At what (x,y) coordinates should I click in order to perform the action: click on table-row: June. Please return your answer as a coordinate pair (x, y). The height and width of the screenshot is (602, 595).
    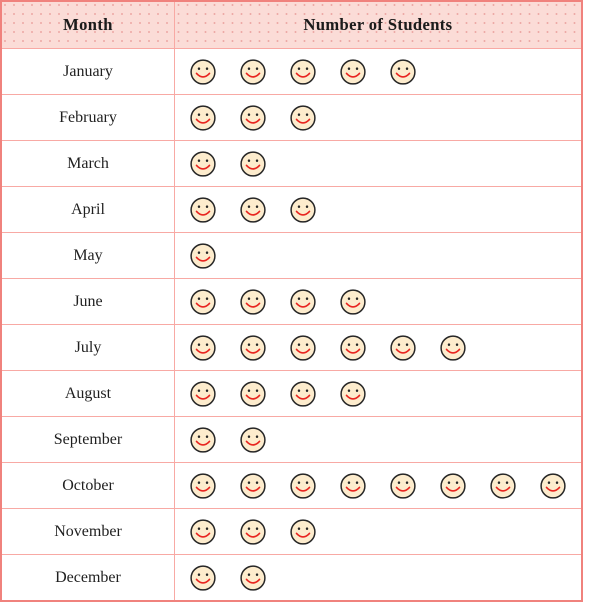
    Looking at the image, I should click on (291, 301).